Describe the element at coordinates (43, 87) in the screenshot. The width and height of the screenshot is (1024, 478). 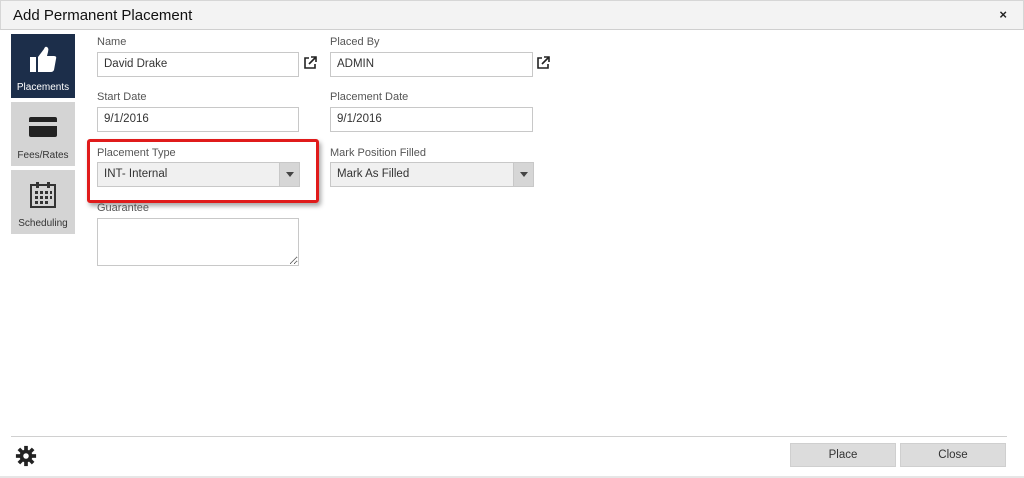
I see `nav-item-label: Placements` at that location.